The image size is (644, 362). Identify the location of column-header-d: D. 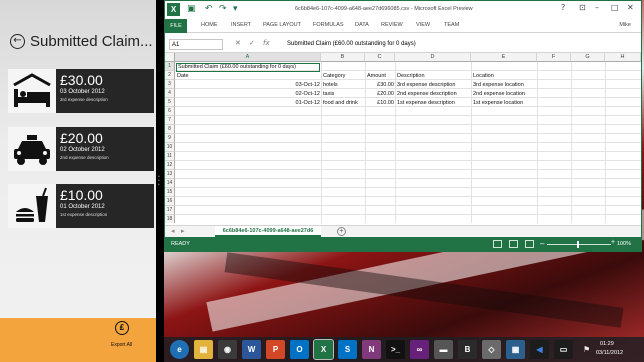
(433, 57).